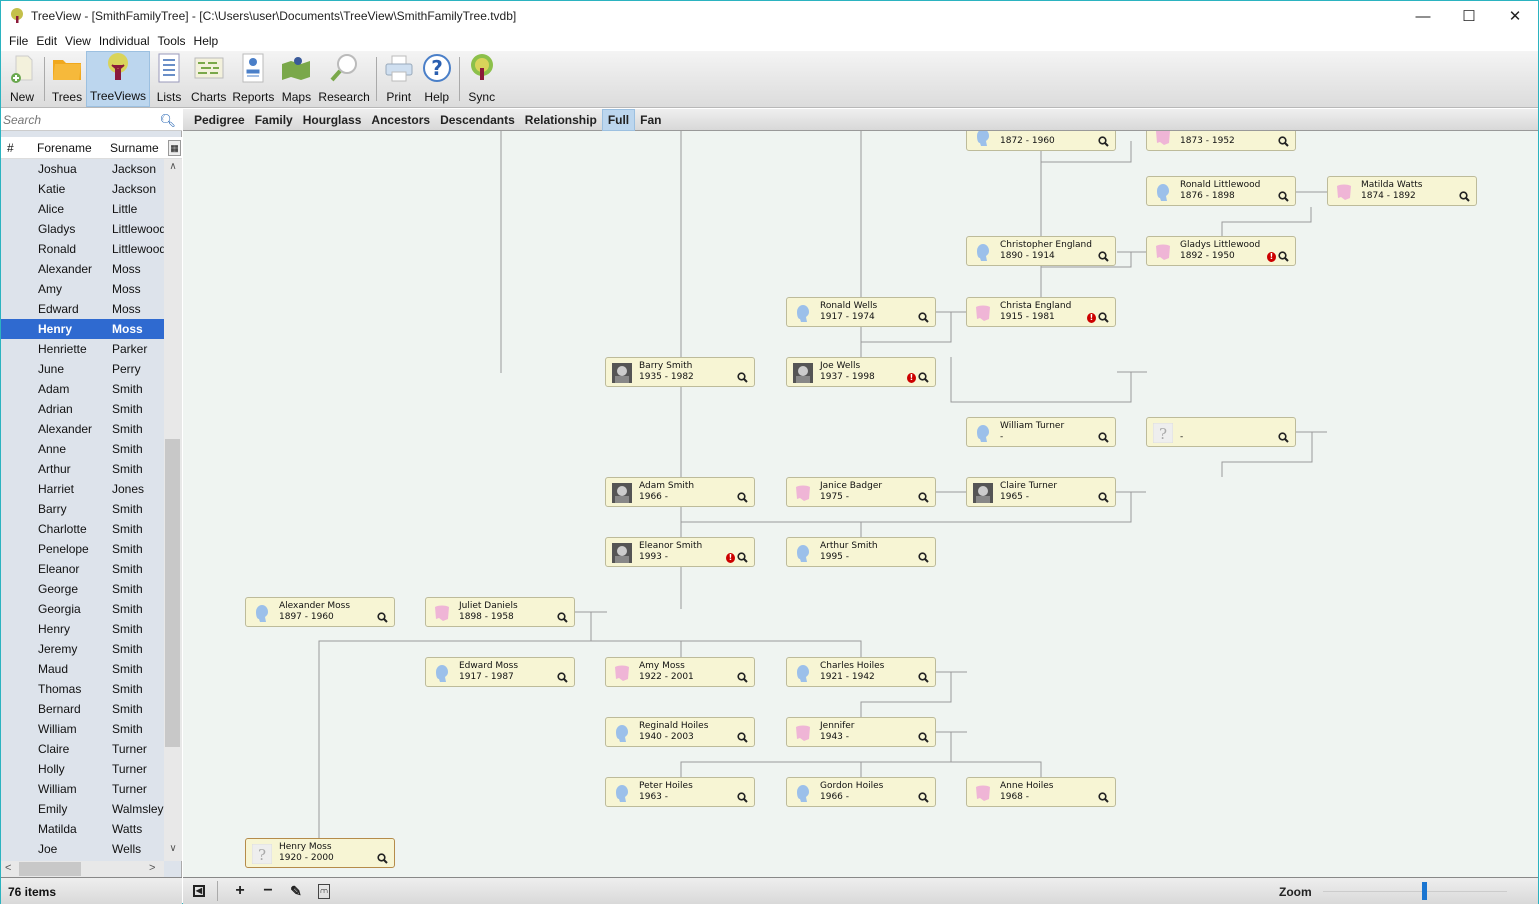 Image resolution: width=1539 pixels, height=904 pixels. Describe the element at coordinates (253, 79) in the screenshot. I see `reports-button: Reports` at that location.